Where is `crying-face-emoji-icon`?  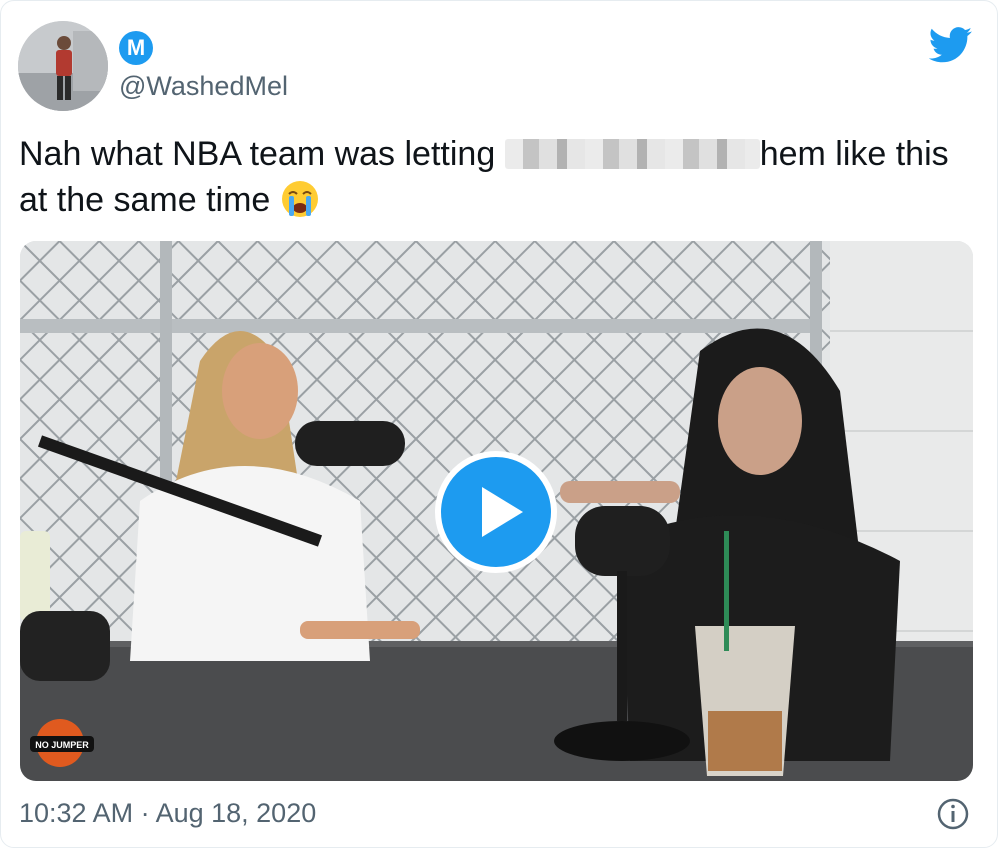
crying-face-emoji-icon is located at coordinates (299, 199).